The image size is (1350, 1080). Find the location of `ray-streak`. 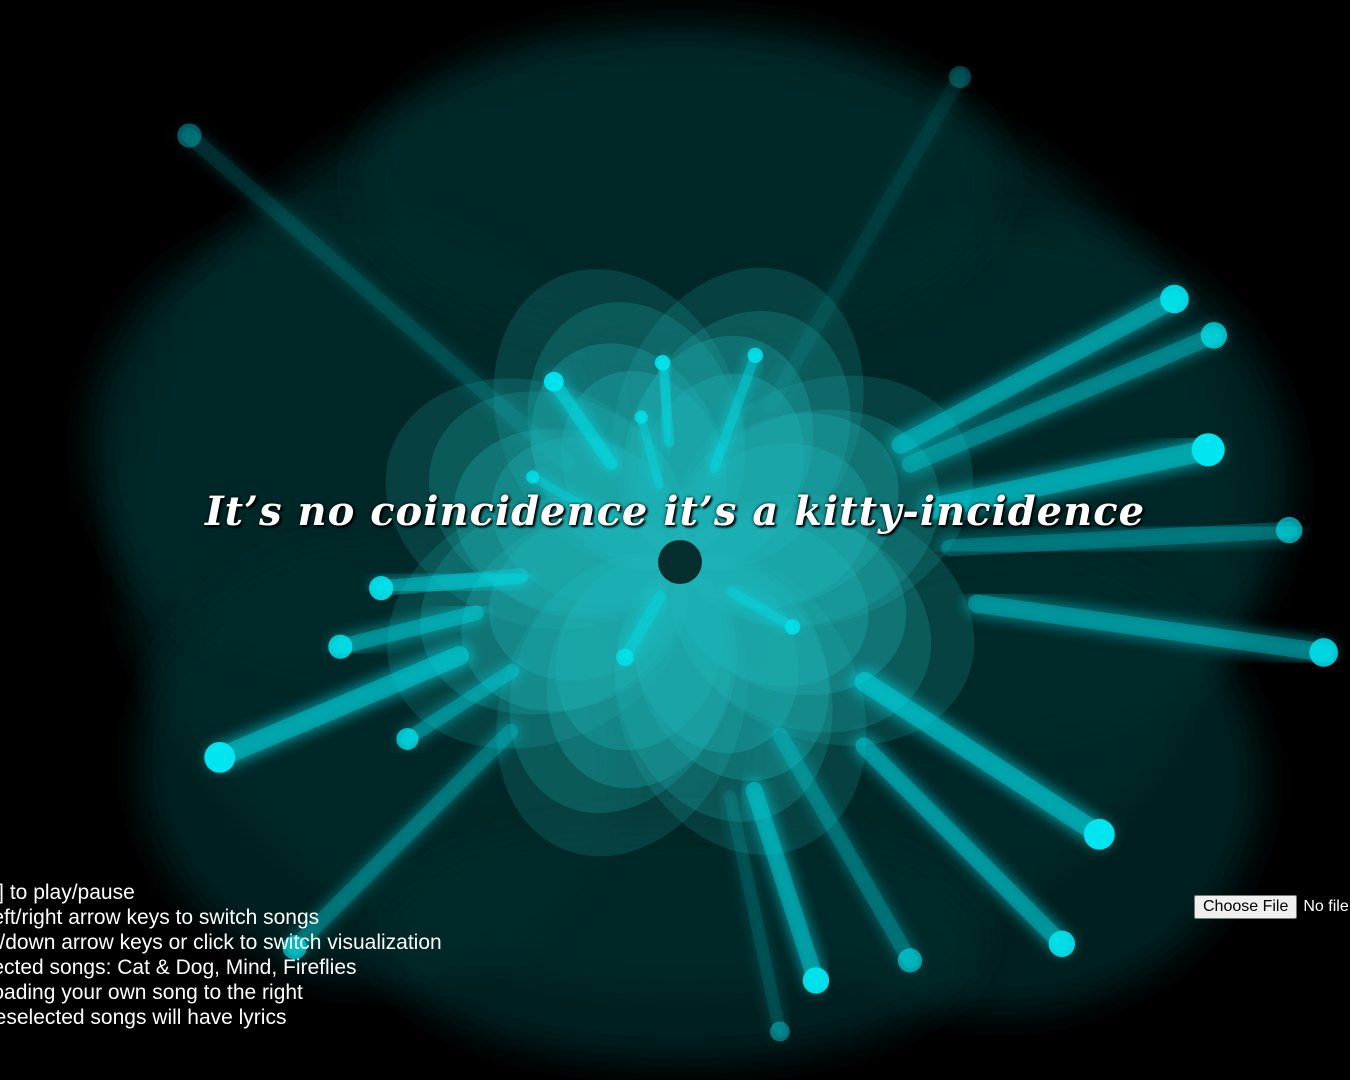

ray-streak is located at coordinates (666, 402).